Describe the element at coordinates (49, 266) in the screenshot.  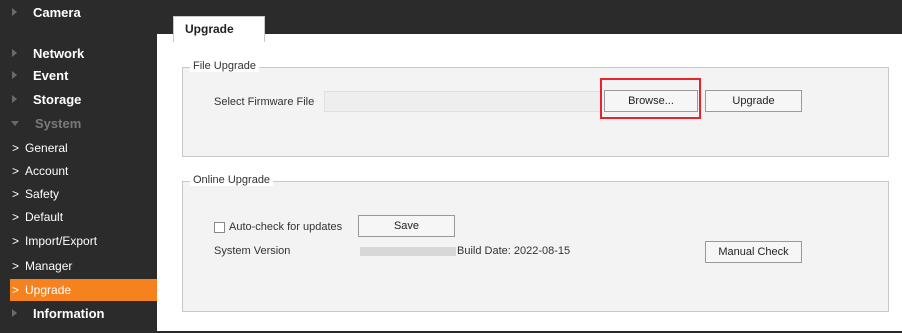
I see `sidebar-subitem-label: Manager` at that location.